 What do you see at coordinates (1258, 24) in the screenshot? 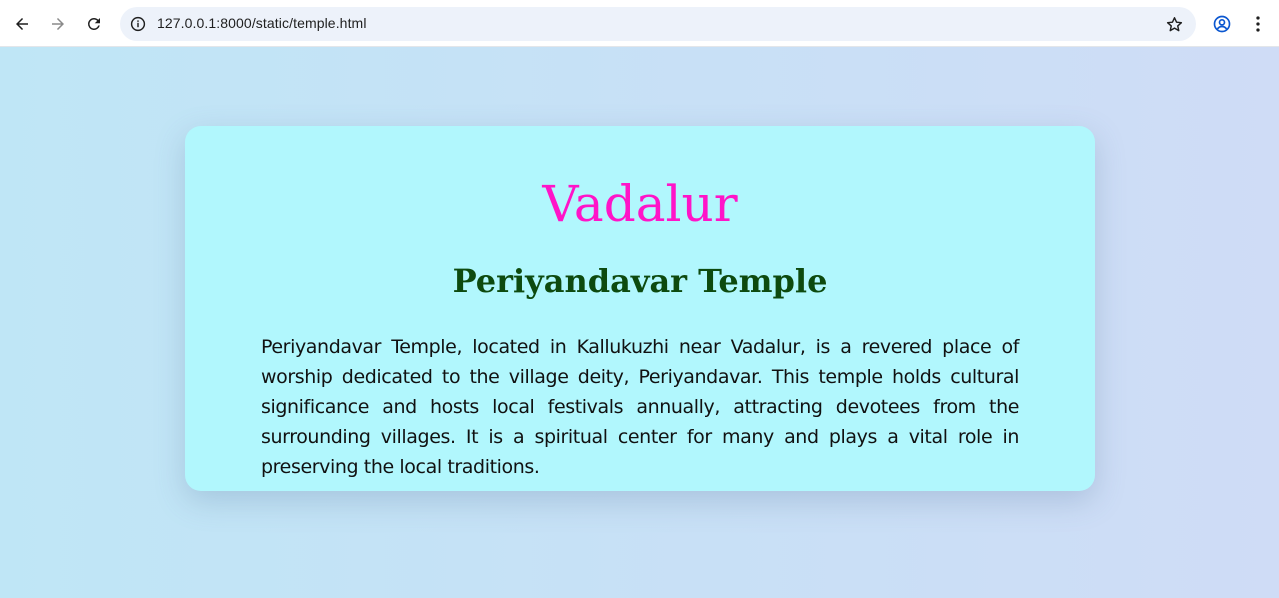
I see `kebab-menu-icon` at bounding box center [1258, 24].